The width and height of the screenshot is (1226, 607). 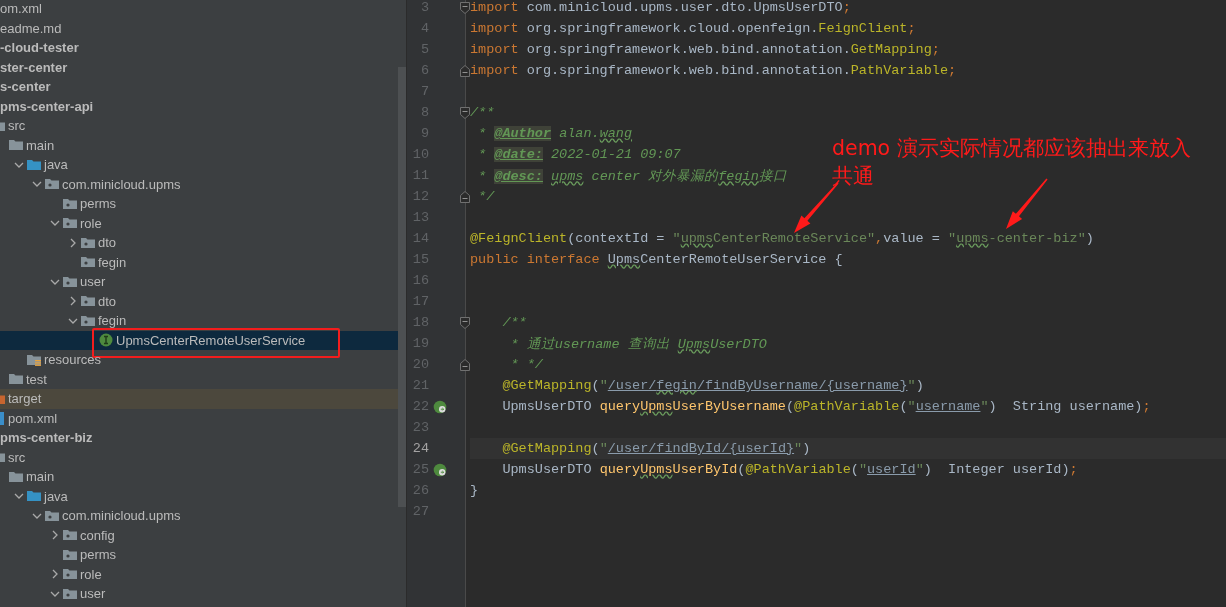 I want to click on tree-item: -cloud-tester, so click(x=39, y=48).